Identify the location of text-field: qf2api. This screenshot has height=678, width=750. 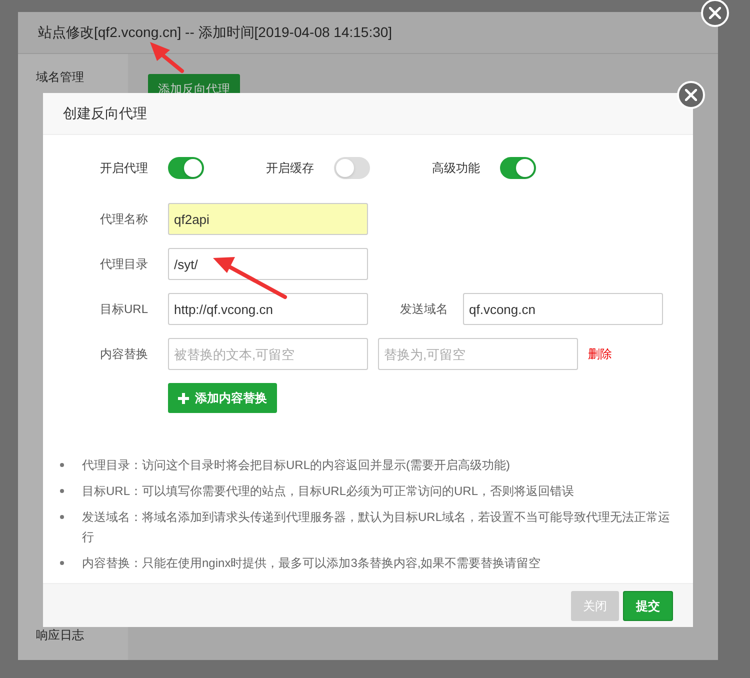
(268, 219).